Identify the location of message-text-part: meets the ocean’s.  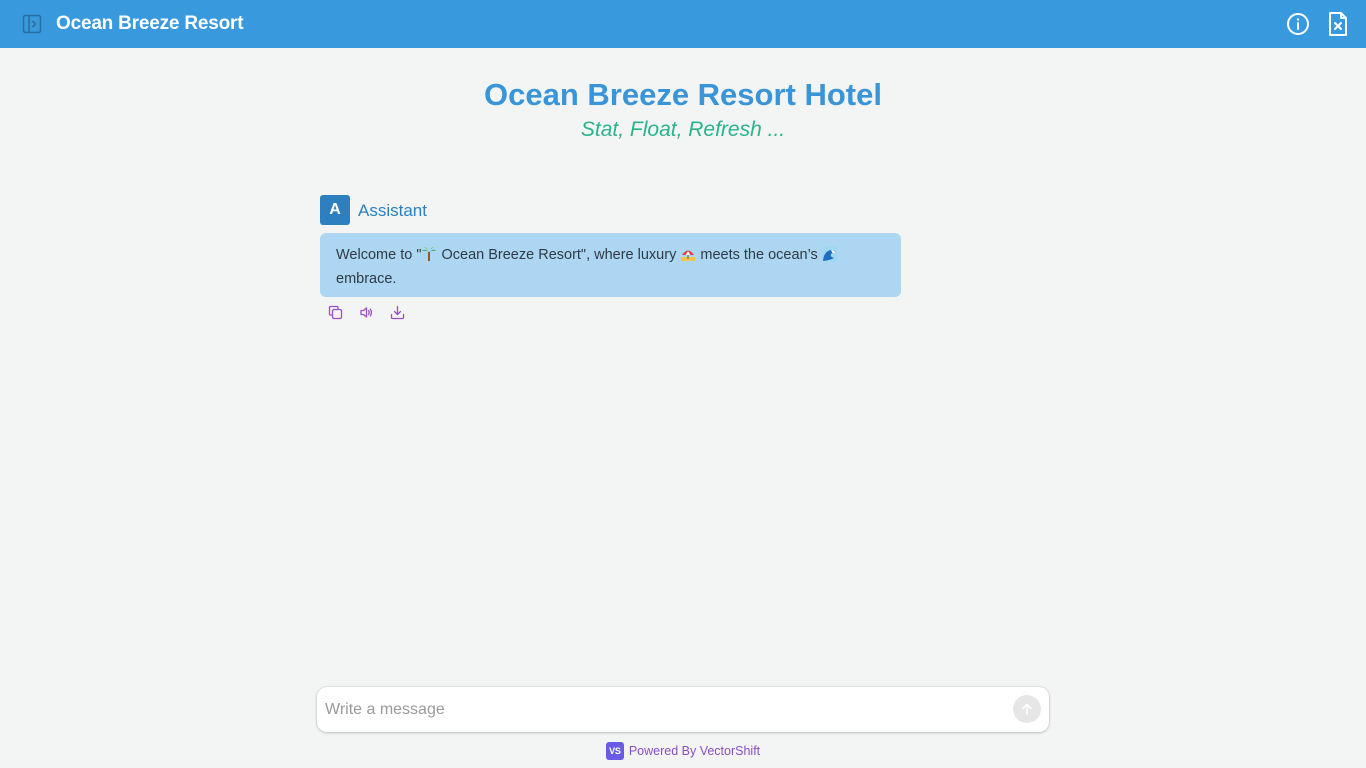
(759, 255).